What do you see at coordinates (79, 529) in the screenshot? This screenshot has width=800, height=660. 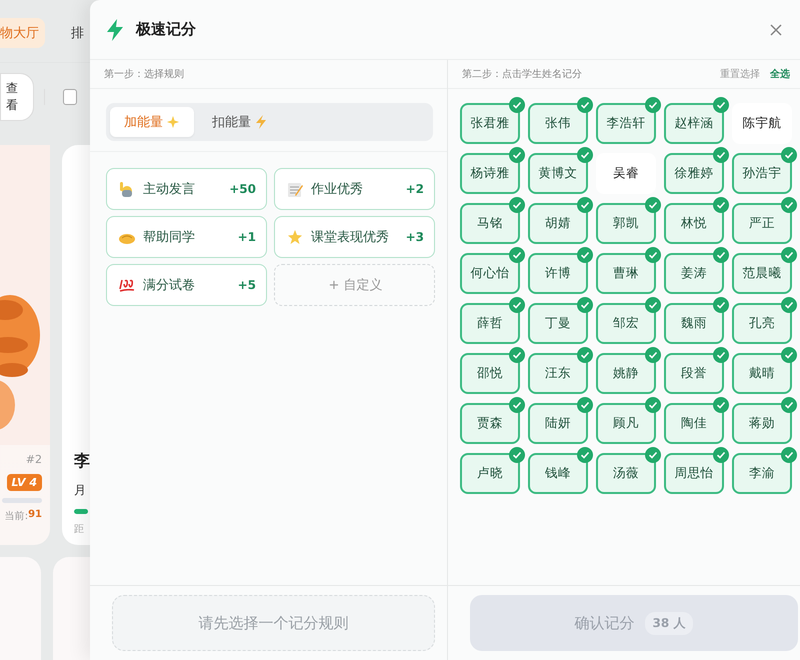 I see `hint-text: 距` at bounding box center [79, 529].